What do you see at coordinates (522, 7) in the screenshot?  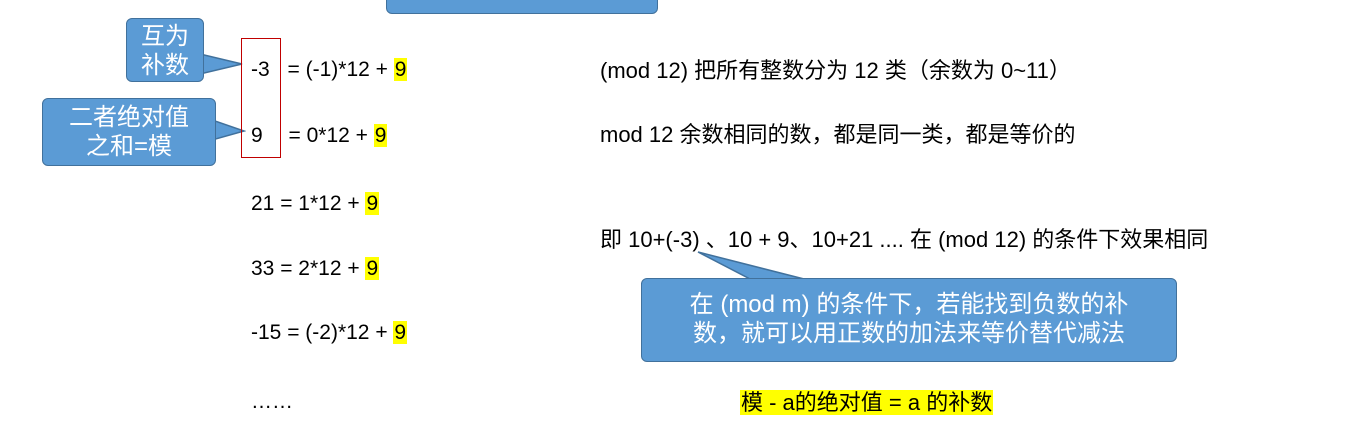 I see `top-partial-callout` at bounding box center [522, 7].